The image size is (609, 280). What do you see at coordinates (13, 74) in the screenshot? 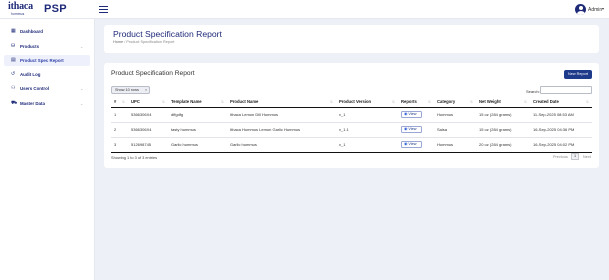
I see `history-icon: ↺` at bounding box center [13, 74].